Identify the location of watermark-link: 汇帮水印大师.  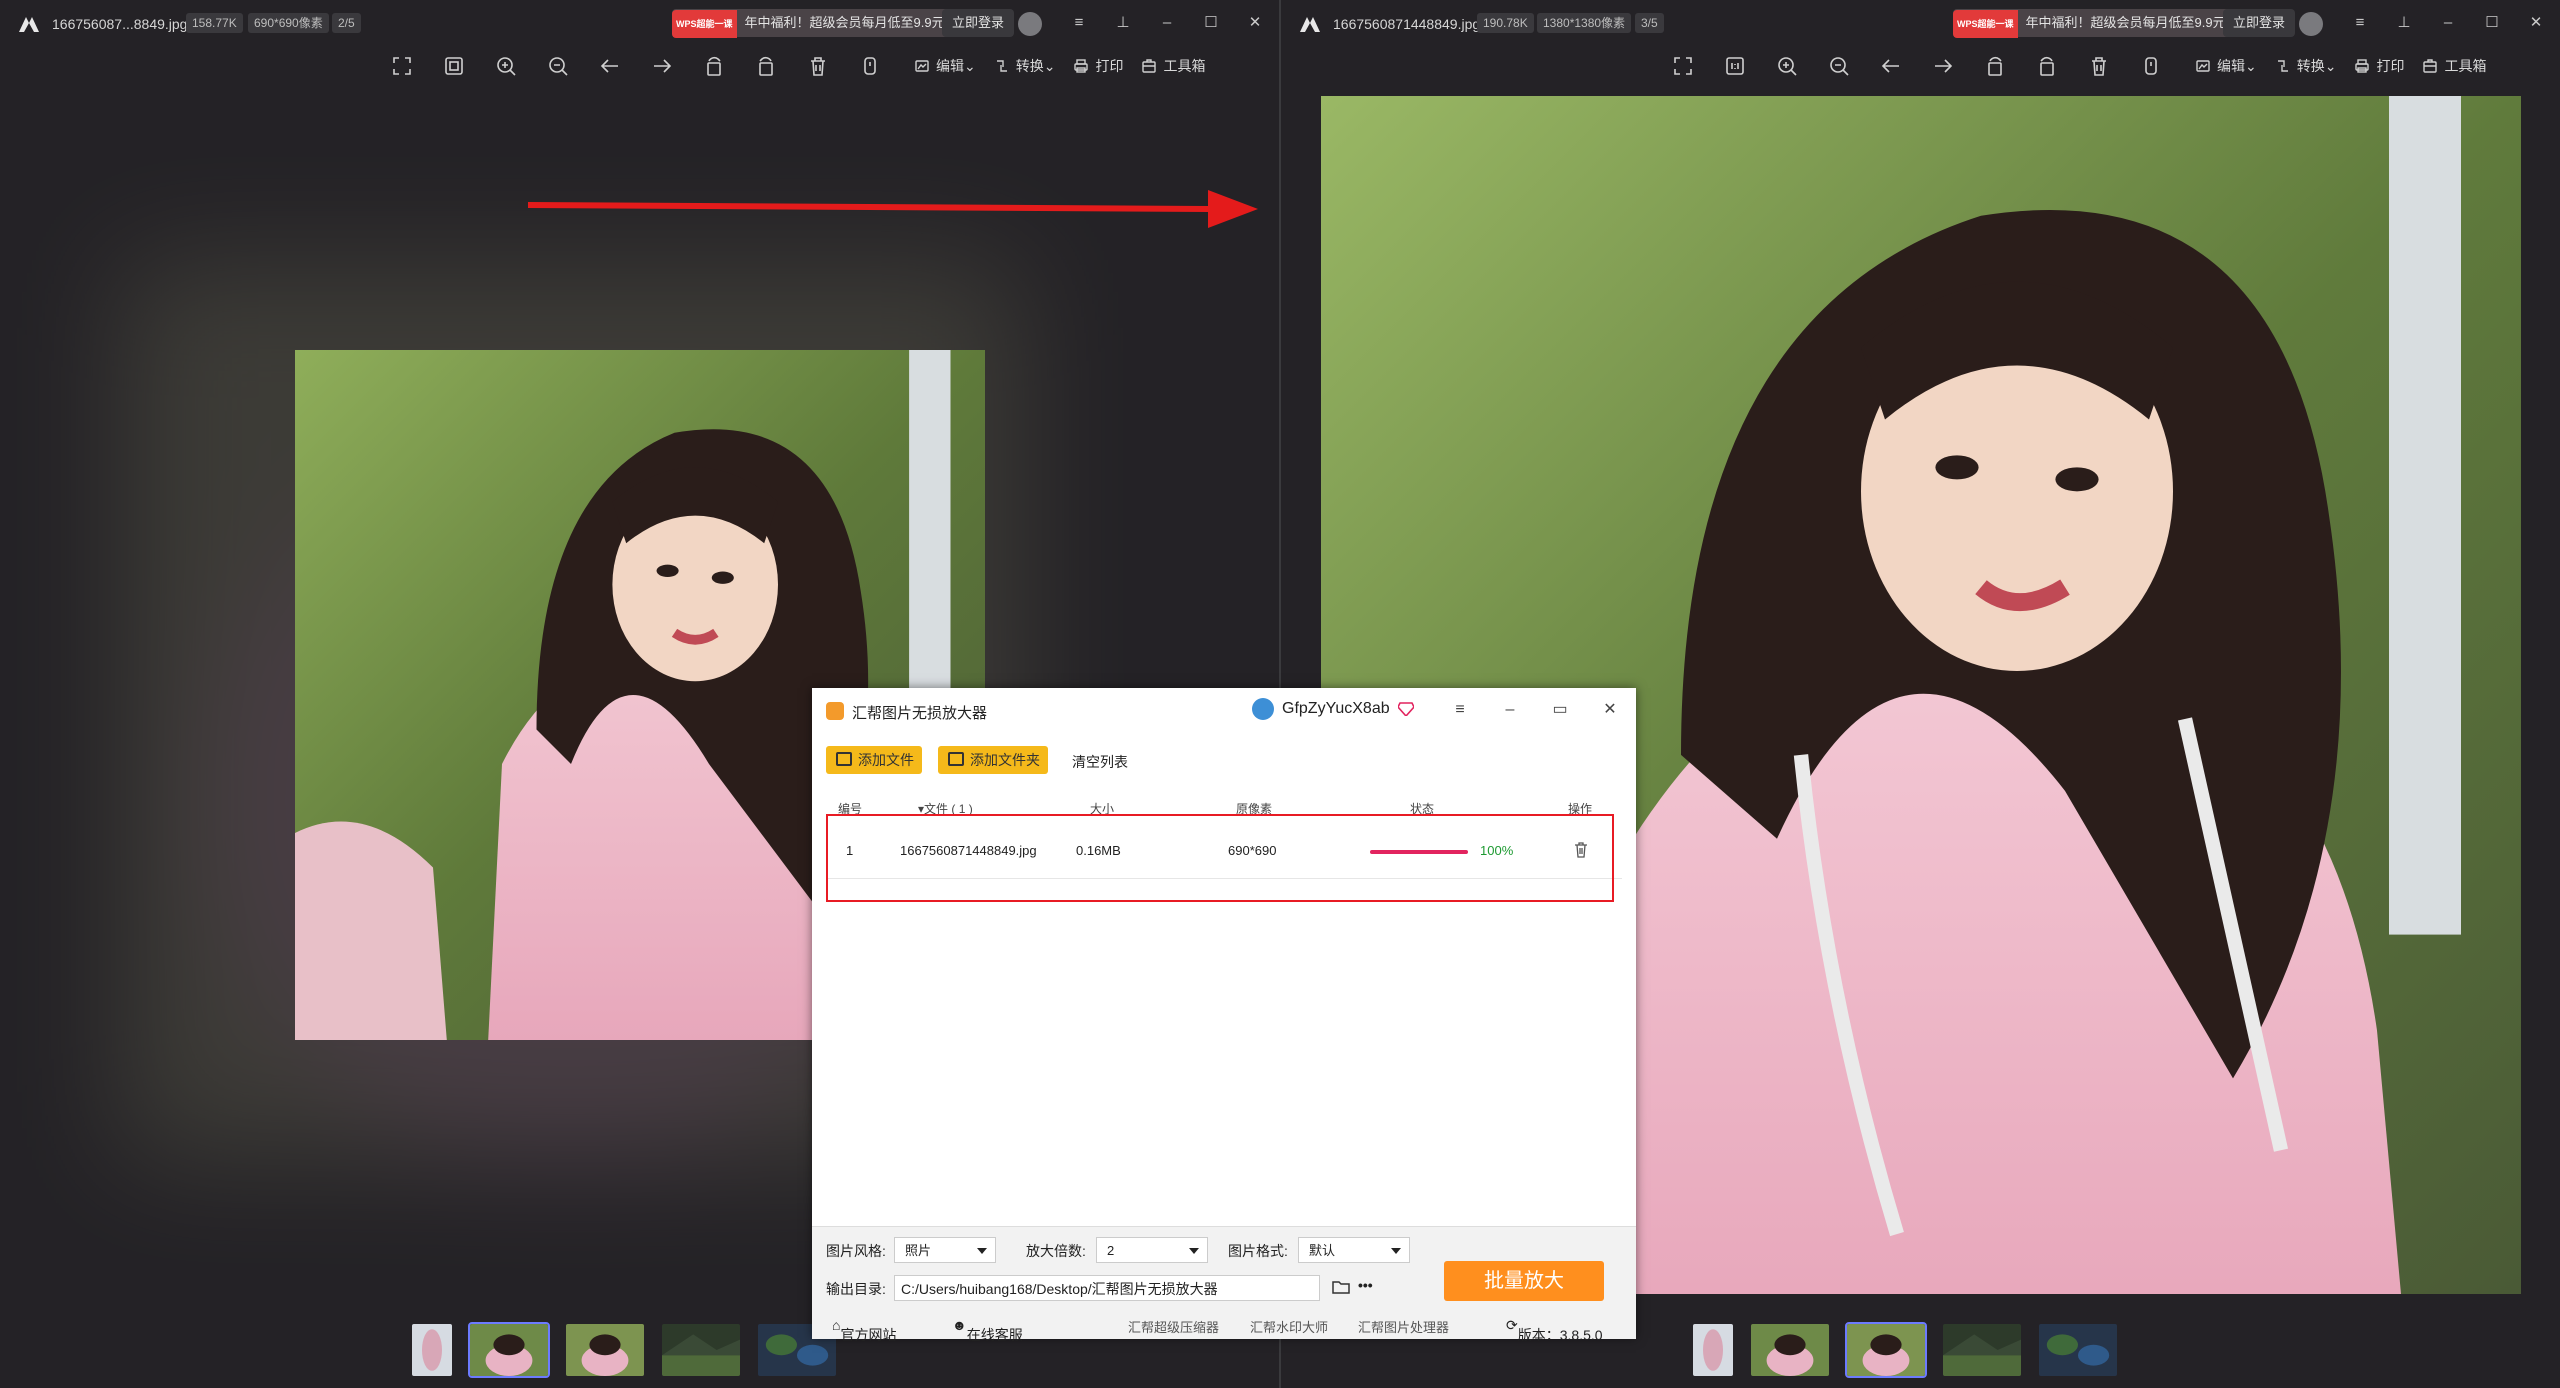
(1289, 1326).